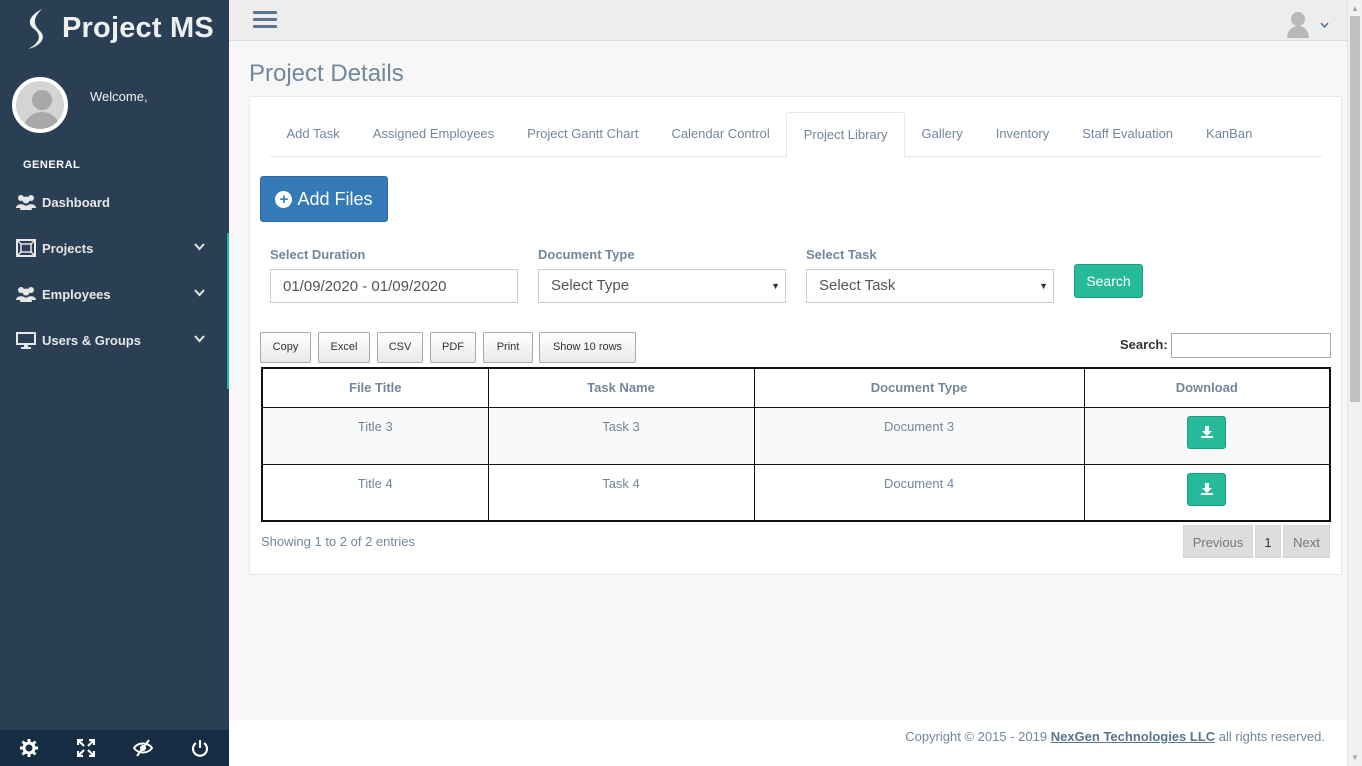 The height and width of the screenshot is (766, 1362). I want to click on col-task-name: Task Name, so click(621, 387).